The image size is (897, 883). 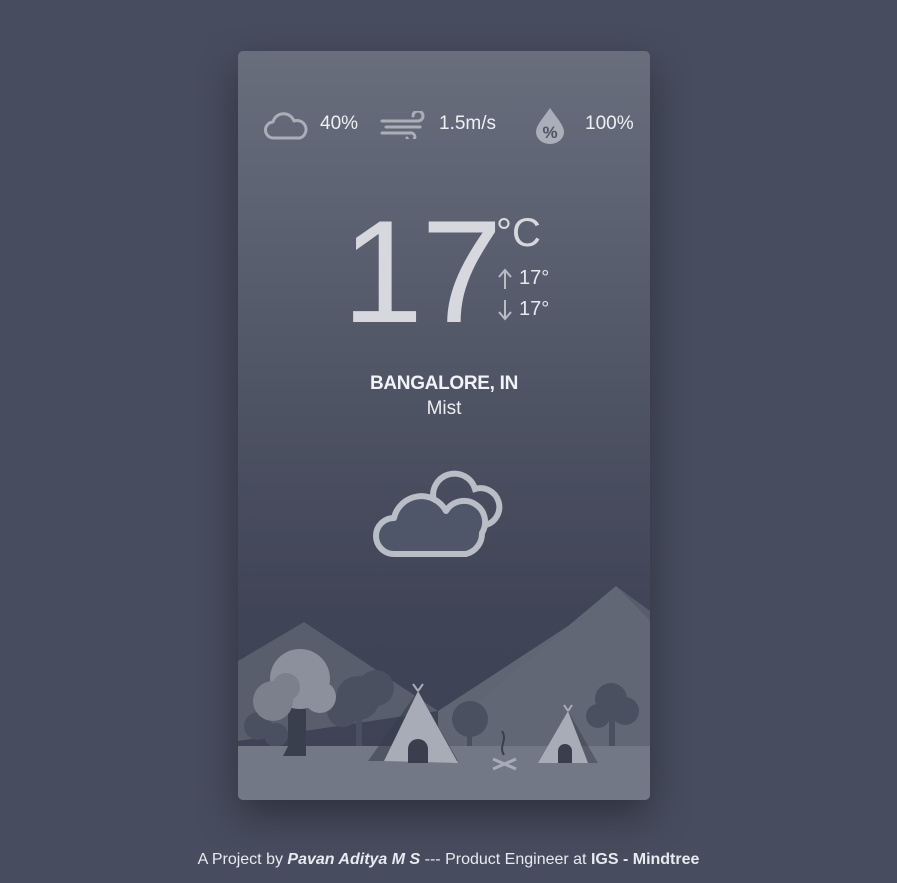 I want to click on footer-prefix: A Project by, so click(x=242, y=859).